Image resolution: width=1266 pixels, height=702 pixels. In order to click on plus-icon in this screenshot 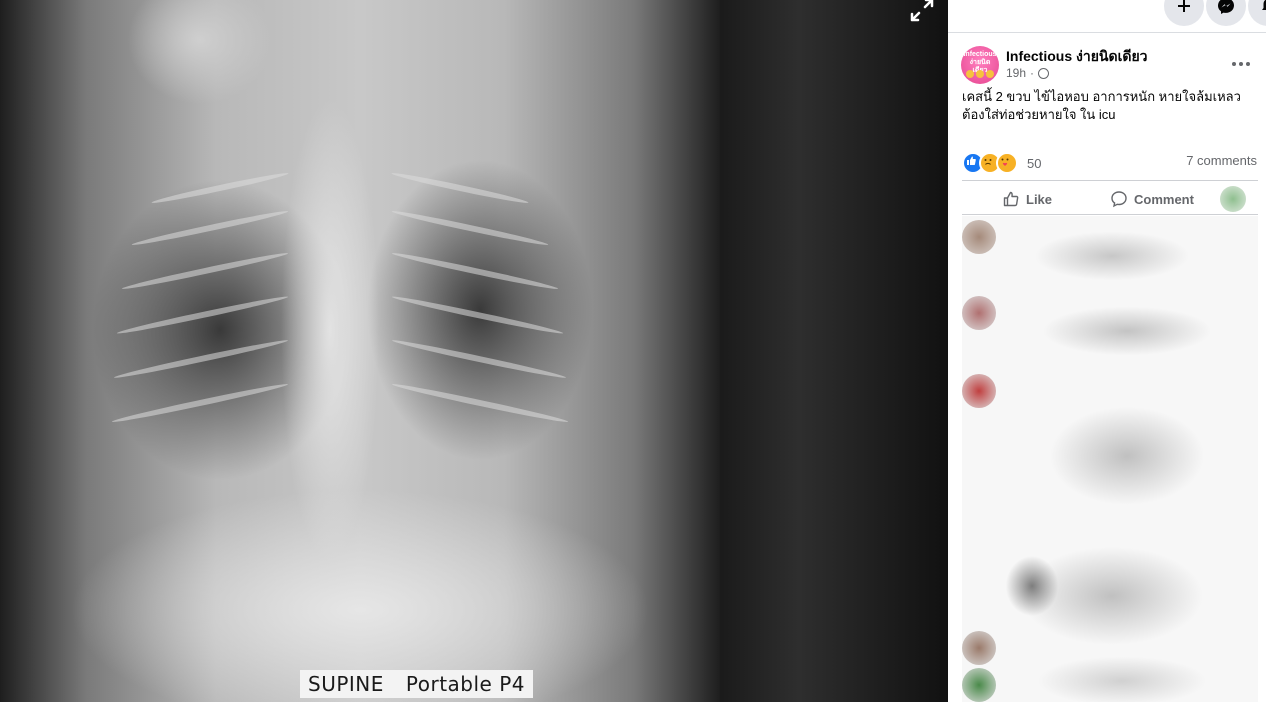, I will do `click(1184, 6)`.